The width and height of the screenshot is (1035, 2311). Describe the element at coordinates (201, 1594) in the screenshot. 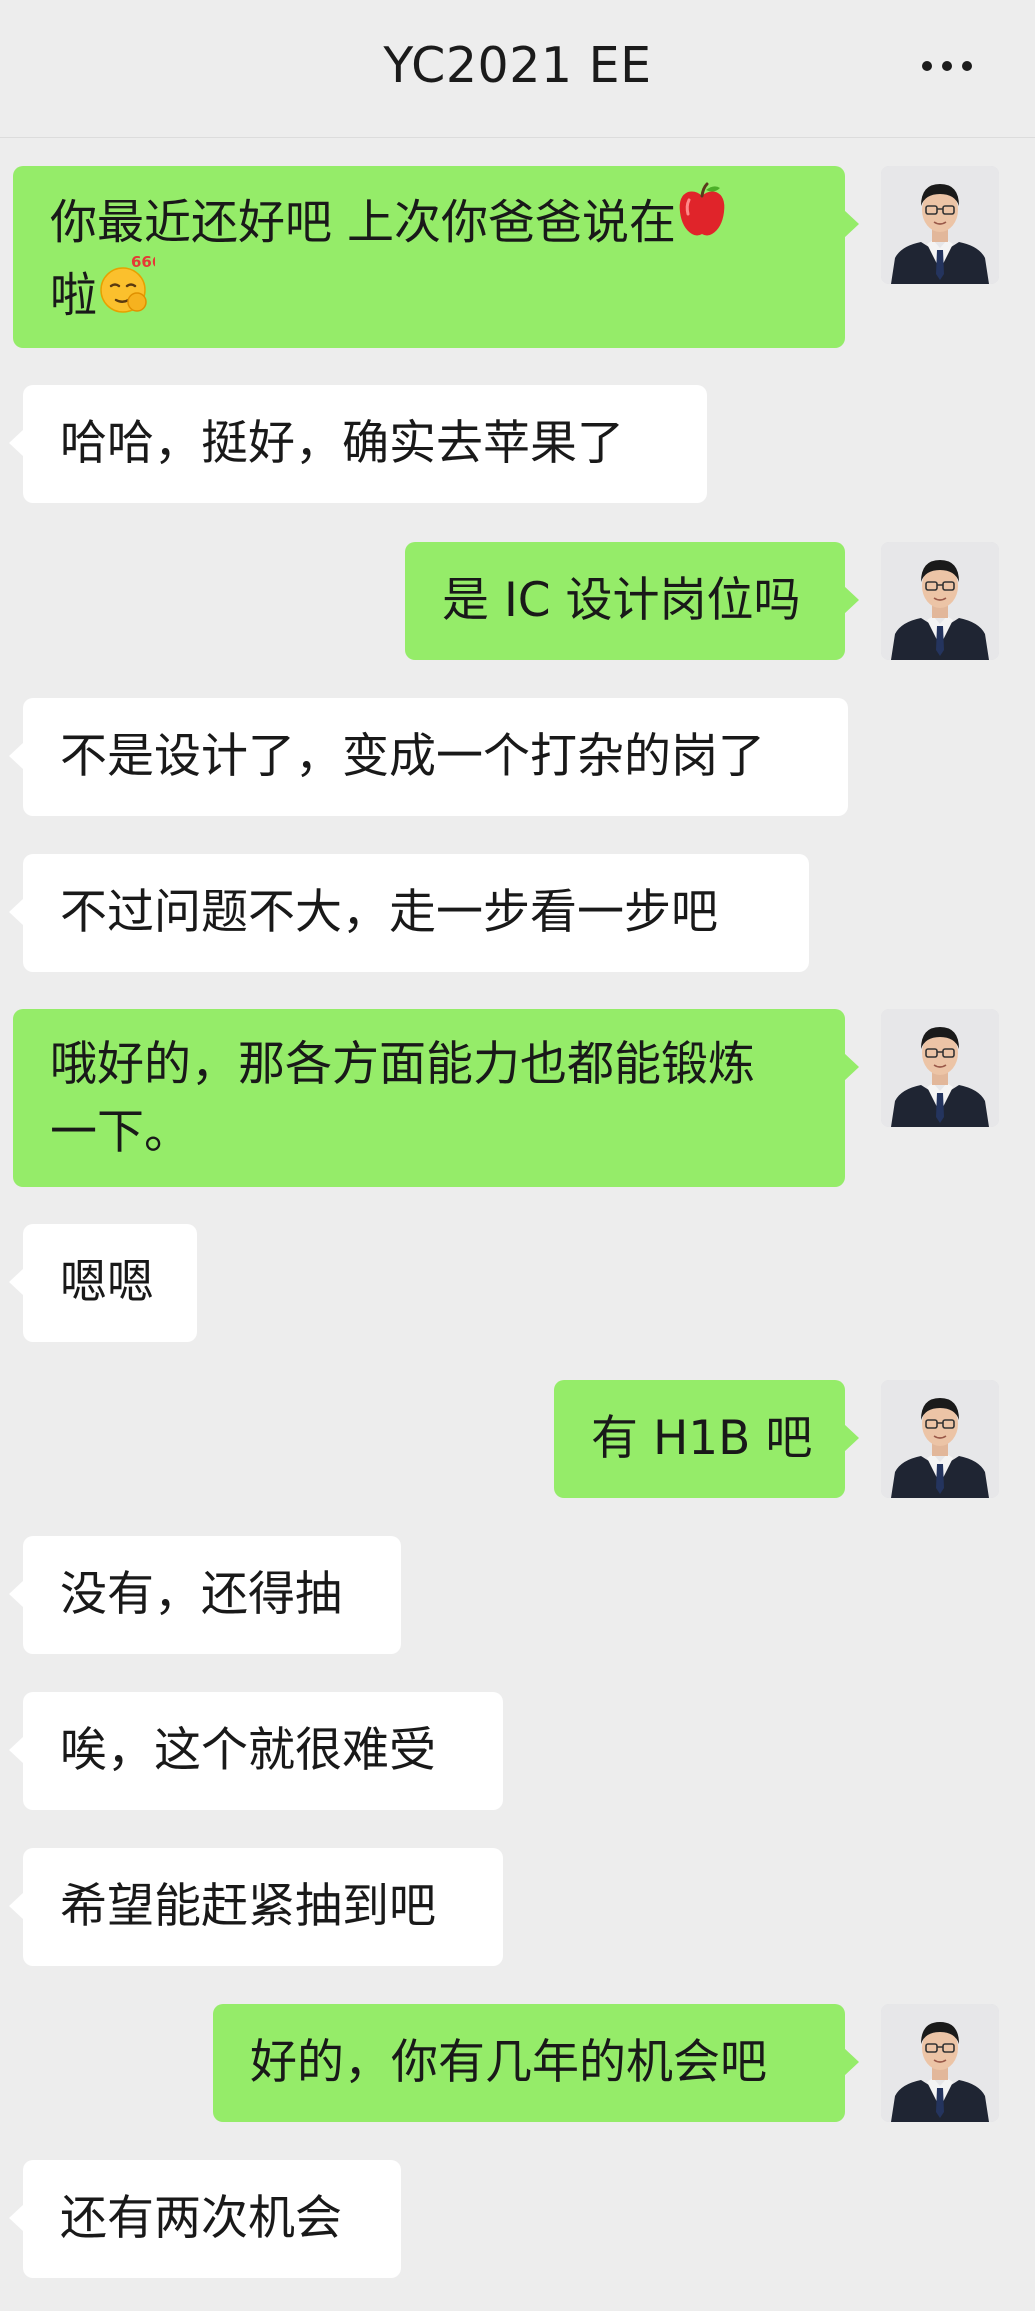

I see `message-text: 没有，还得抽` at that location.